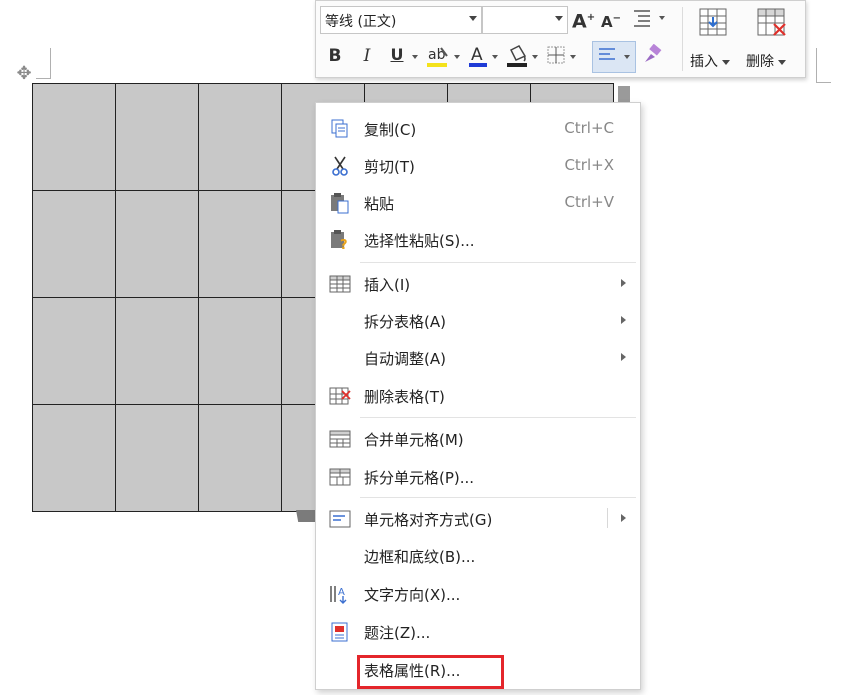 This screenshot has height=695, width=865. Describe the element at coordinates (430, 672) in the screenshot. I see `highlight-box` at that location.